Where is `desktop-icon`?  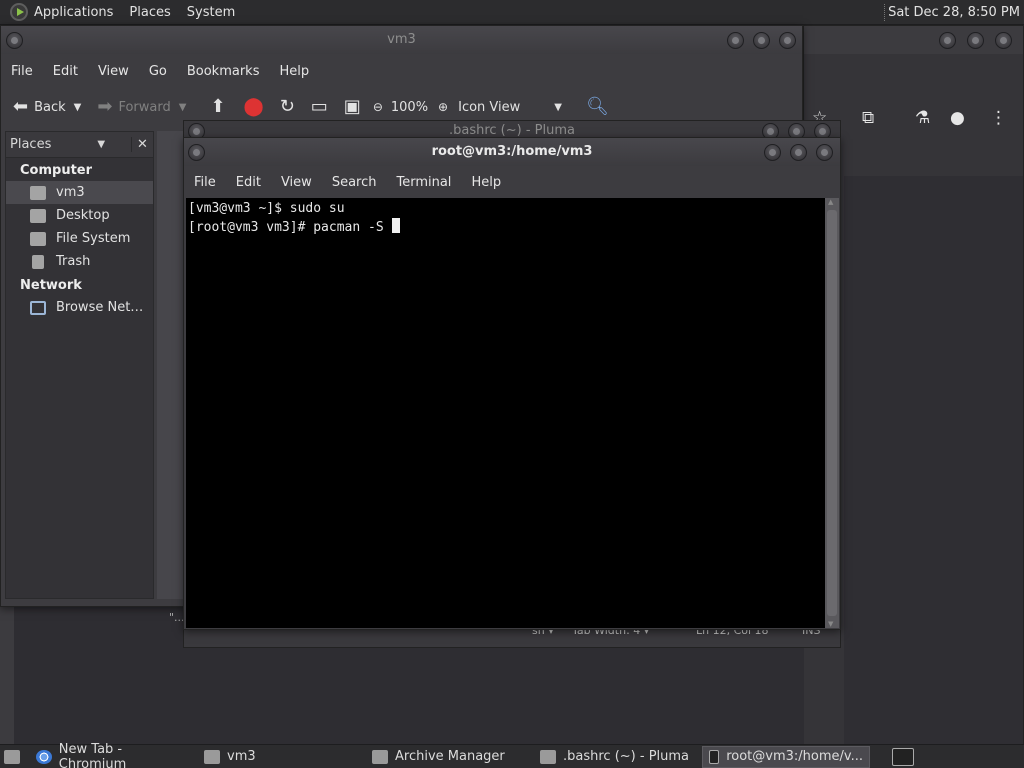 desktop-icon is located at coordinates (12, 756).